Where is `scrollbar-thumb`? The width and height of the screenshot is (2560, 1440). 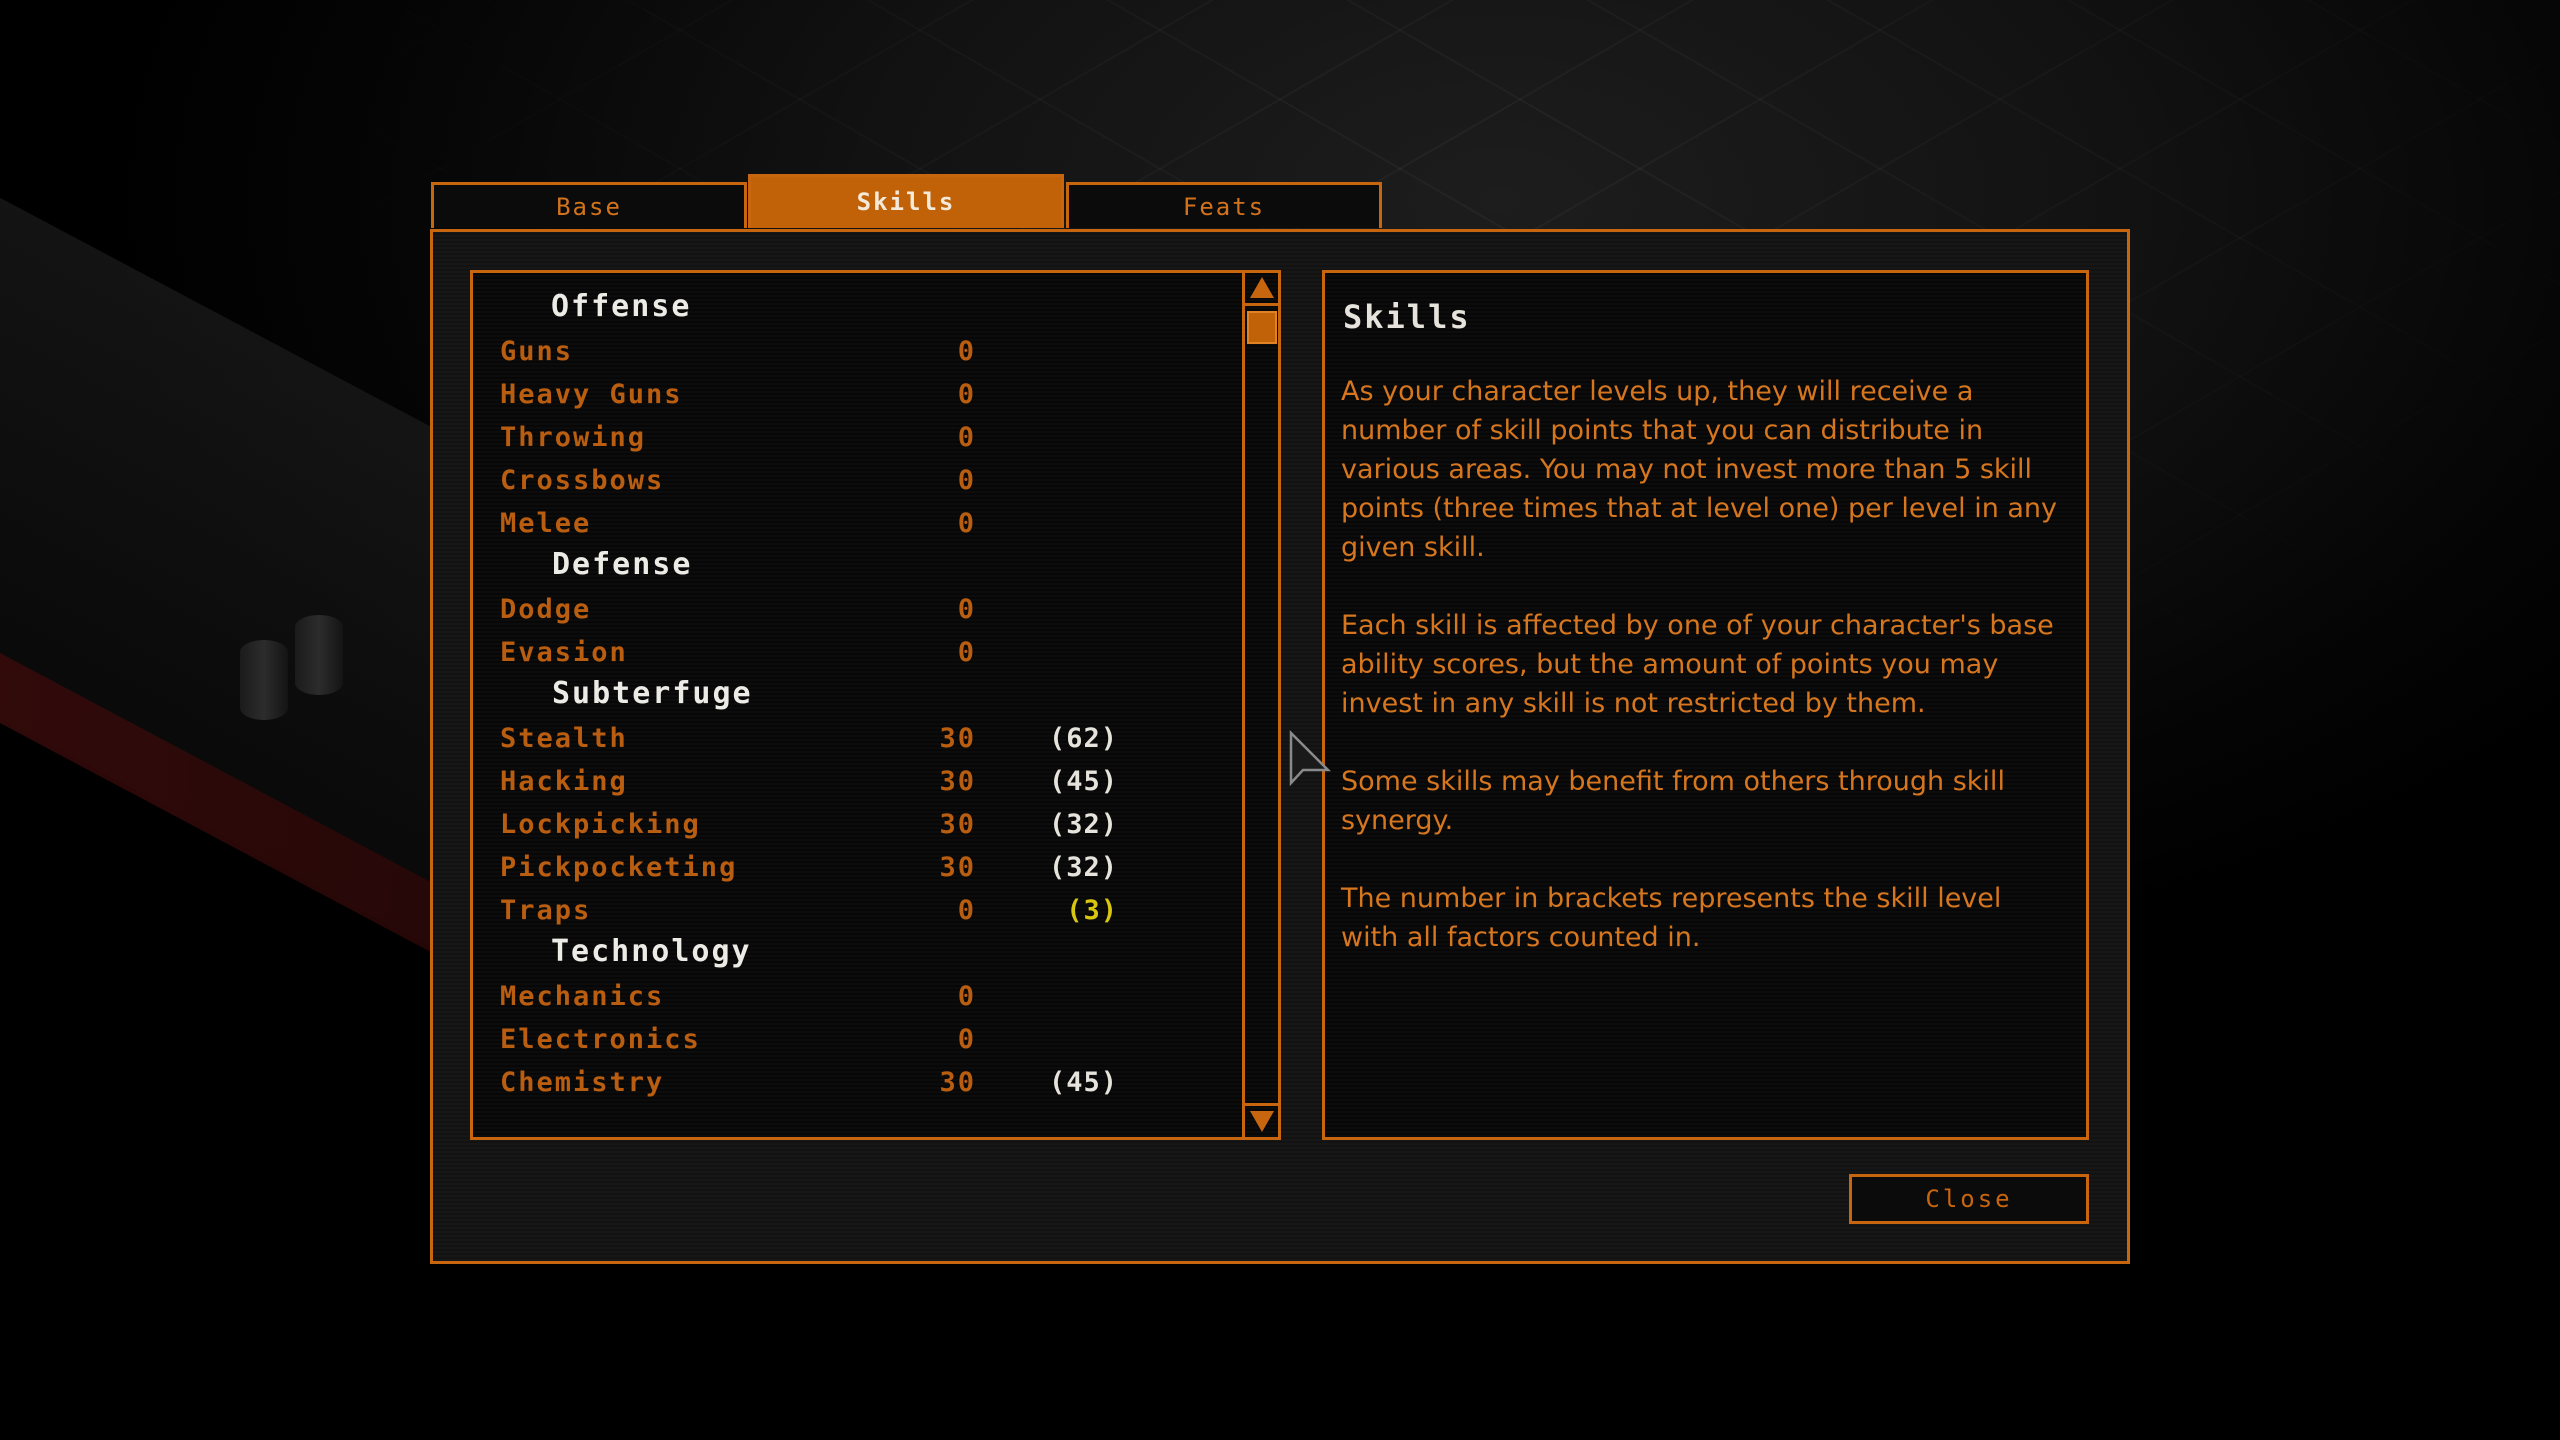 scrollbar-thumb is located at coordinates (1262, 327).